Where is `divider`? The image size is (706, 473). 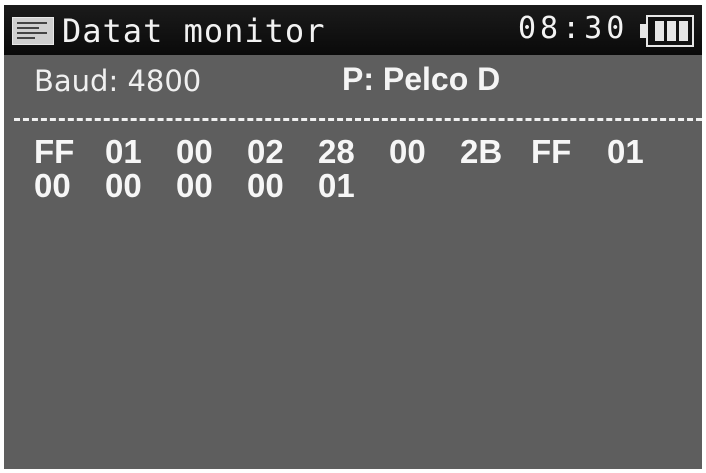
divider is located at coordinates (358, 119).